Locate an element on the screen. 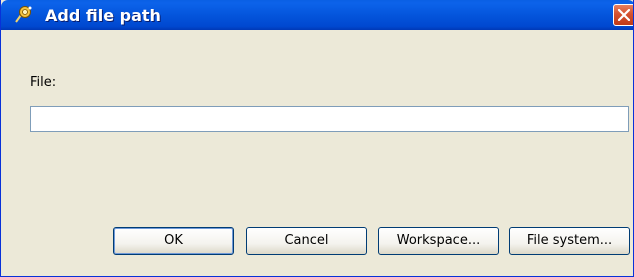 The image size is (634, 277). close-button is located at coordinates (623, 15).